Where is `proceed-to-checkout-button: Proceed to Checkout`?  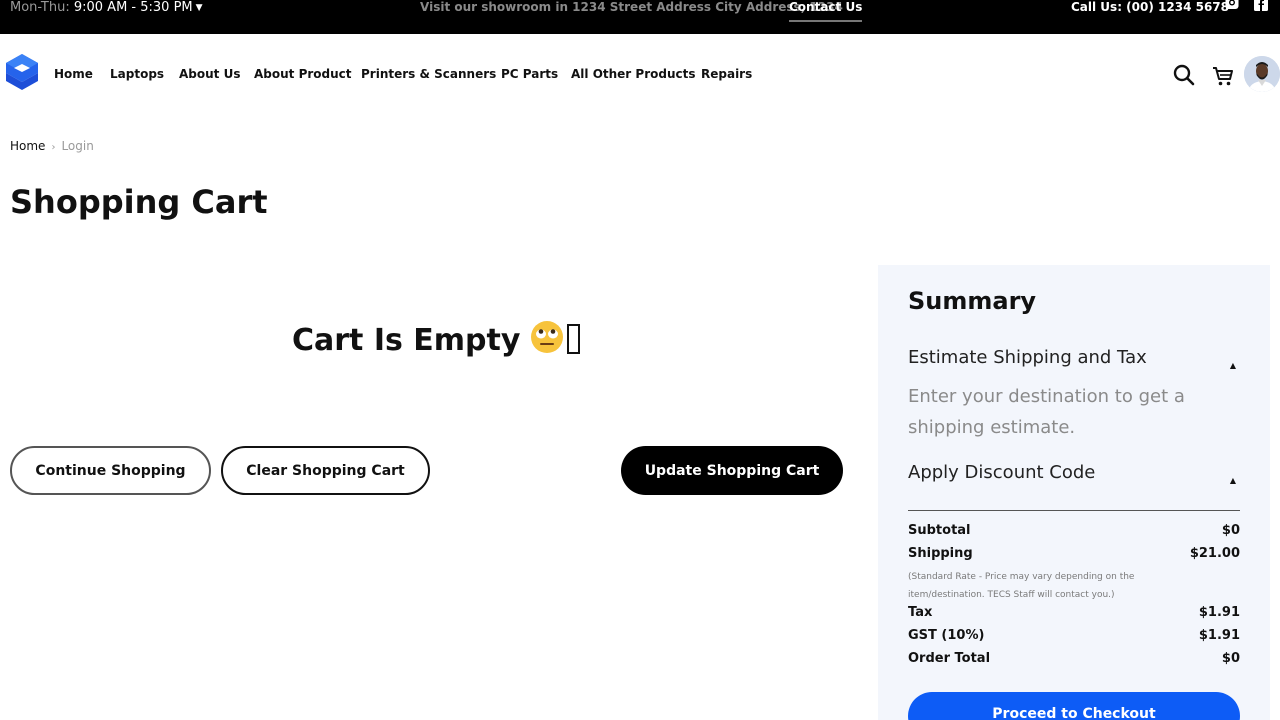
proceed-to-checkout-button: Proceed to Checkout is located at coordinates (1074, 706).